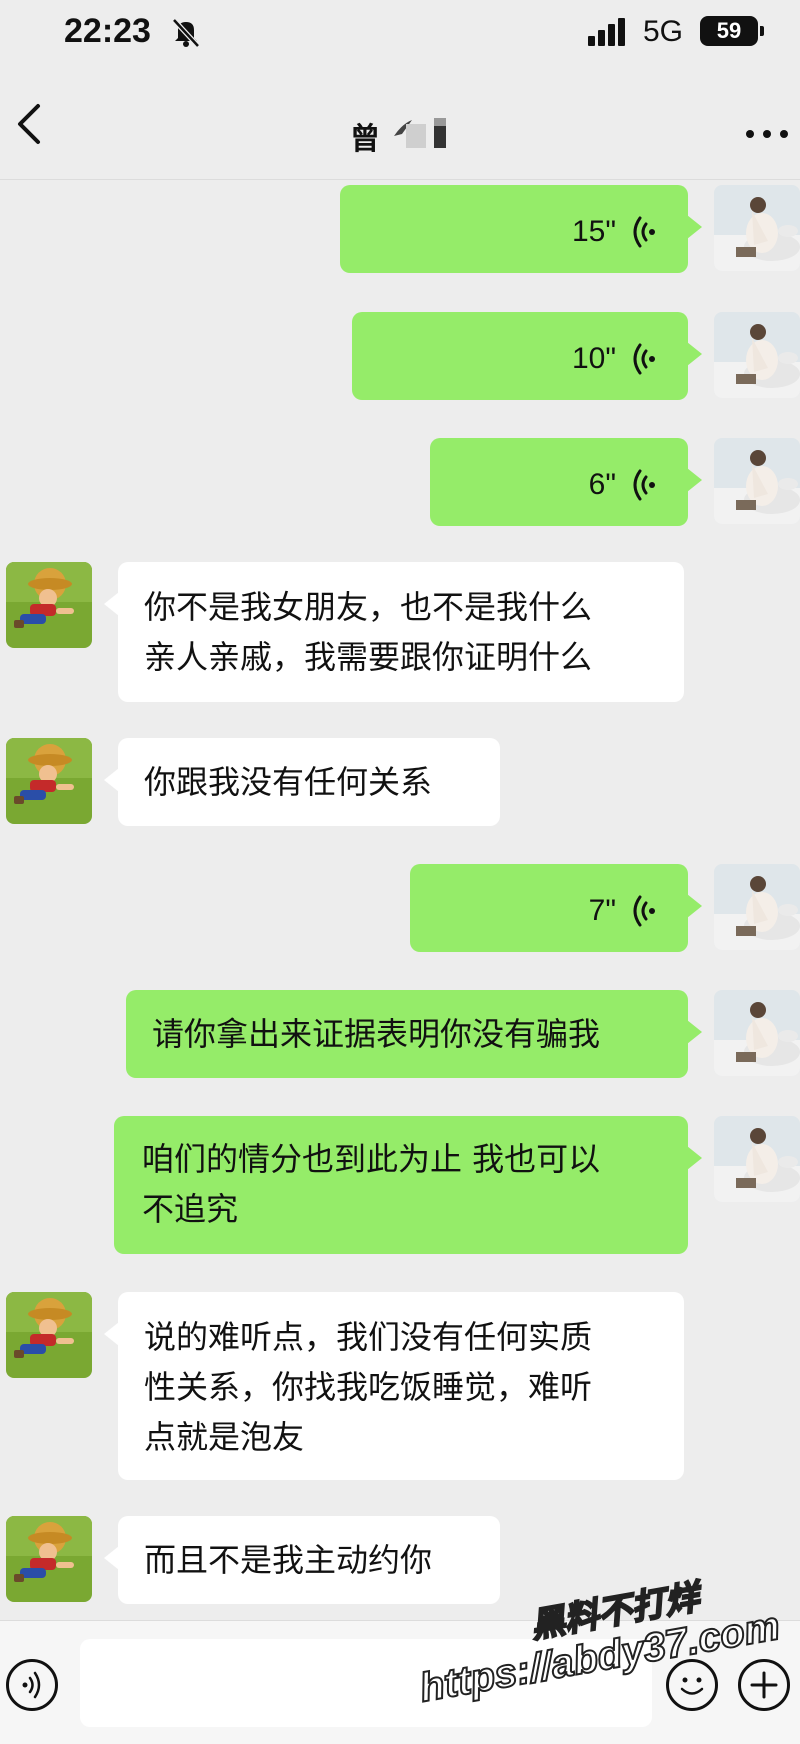 The height and width of the screenshot is (1744, 800). What do you see at coordinates (420, 133) in the screenshot?
I see `obscured-name-image` at bounding box center [420, 133].